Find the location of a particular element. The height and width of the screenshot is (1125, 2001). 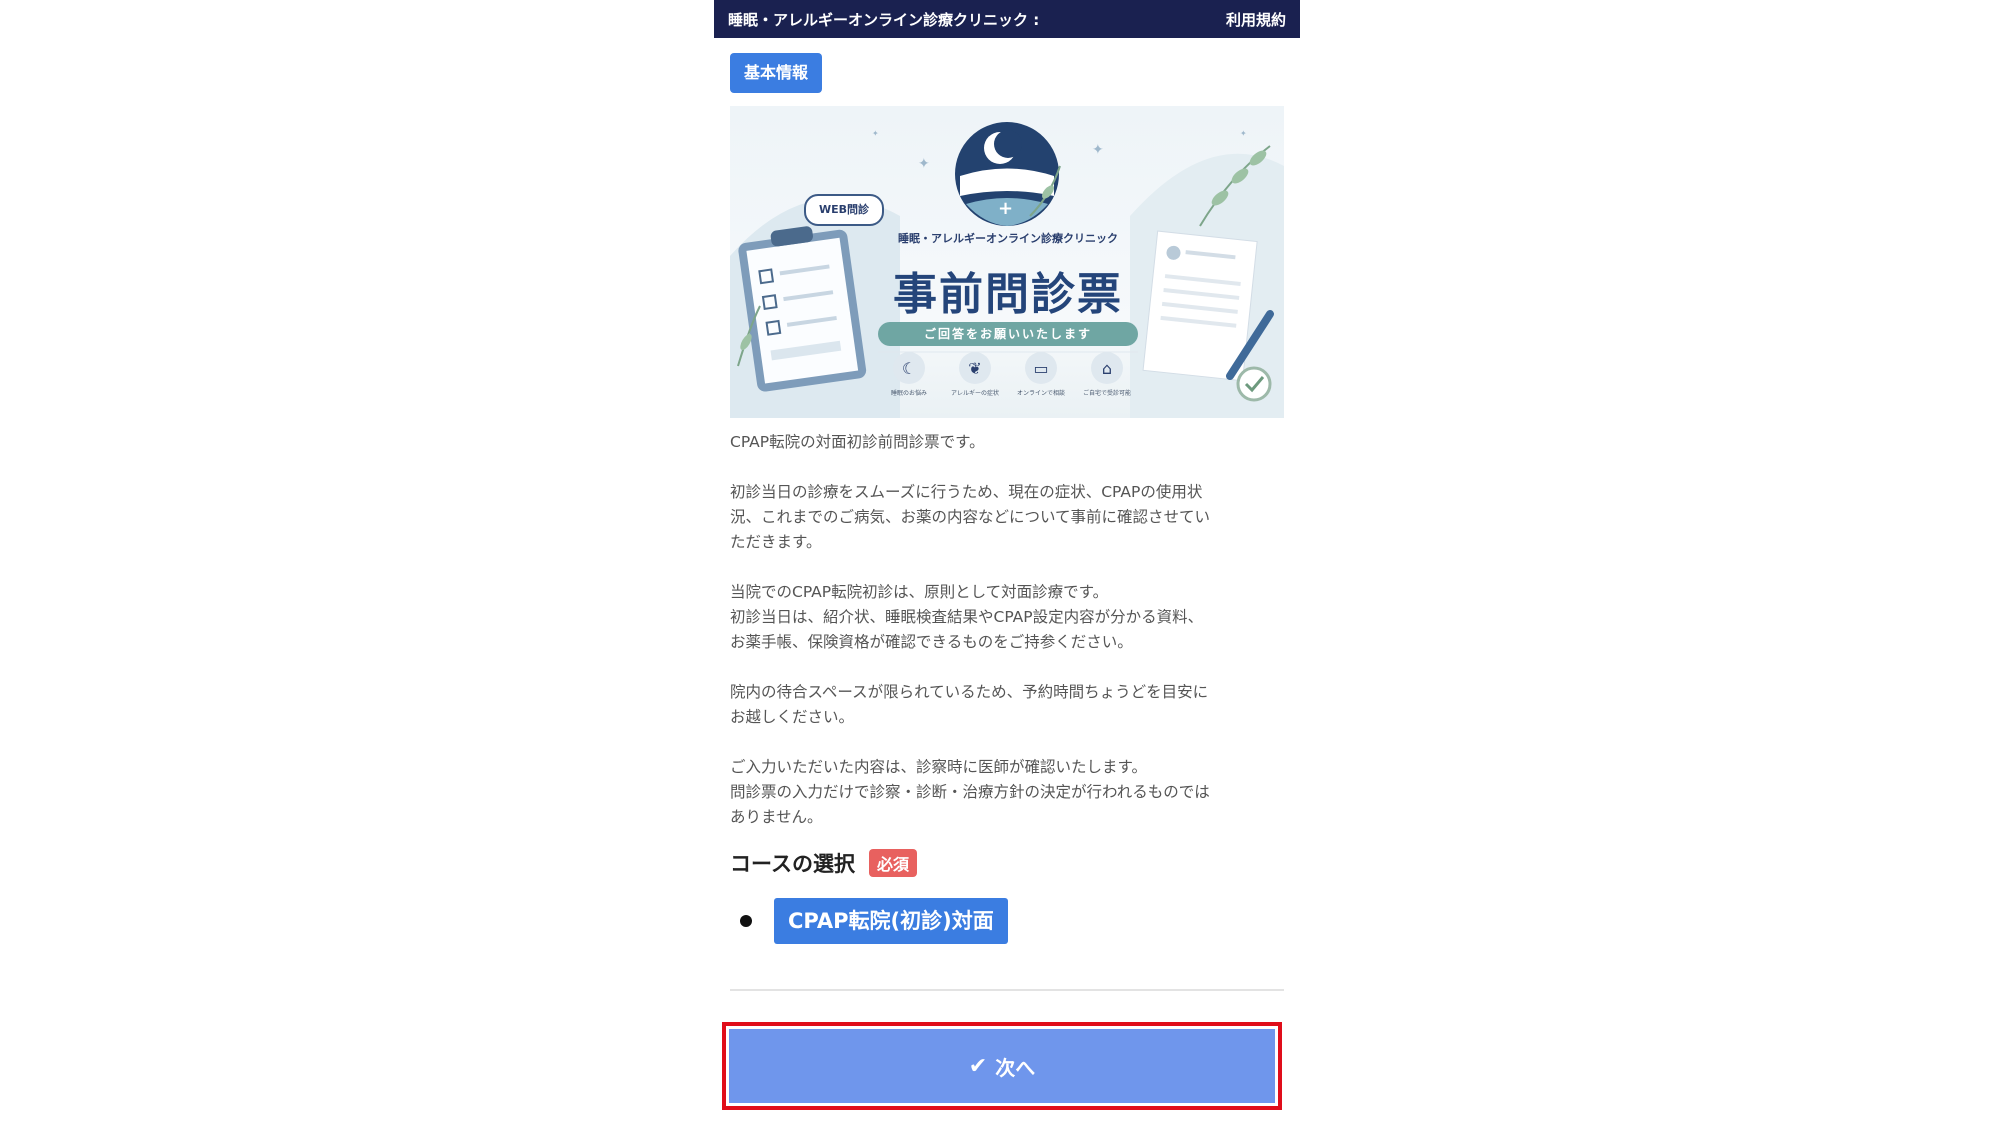

moon-icon: ☾ is located at coordinates (909, 368).